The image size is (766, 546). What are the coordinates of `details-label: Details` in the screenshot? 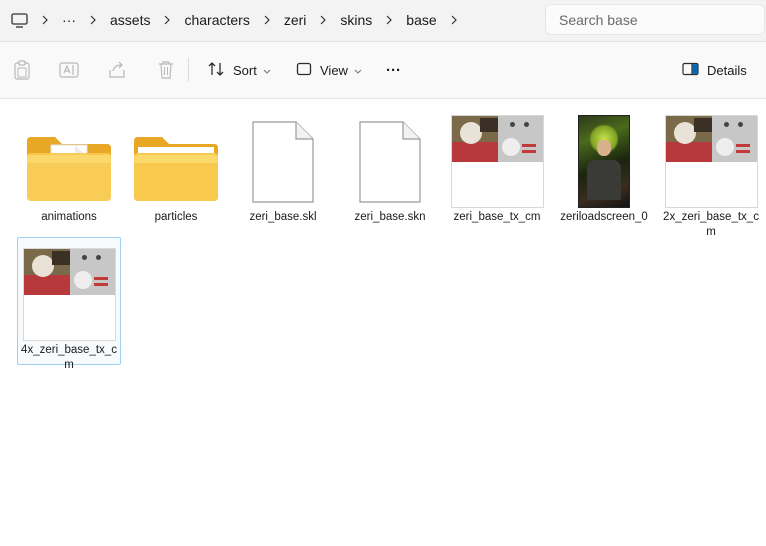 It's located at (727, 70).